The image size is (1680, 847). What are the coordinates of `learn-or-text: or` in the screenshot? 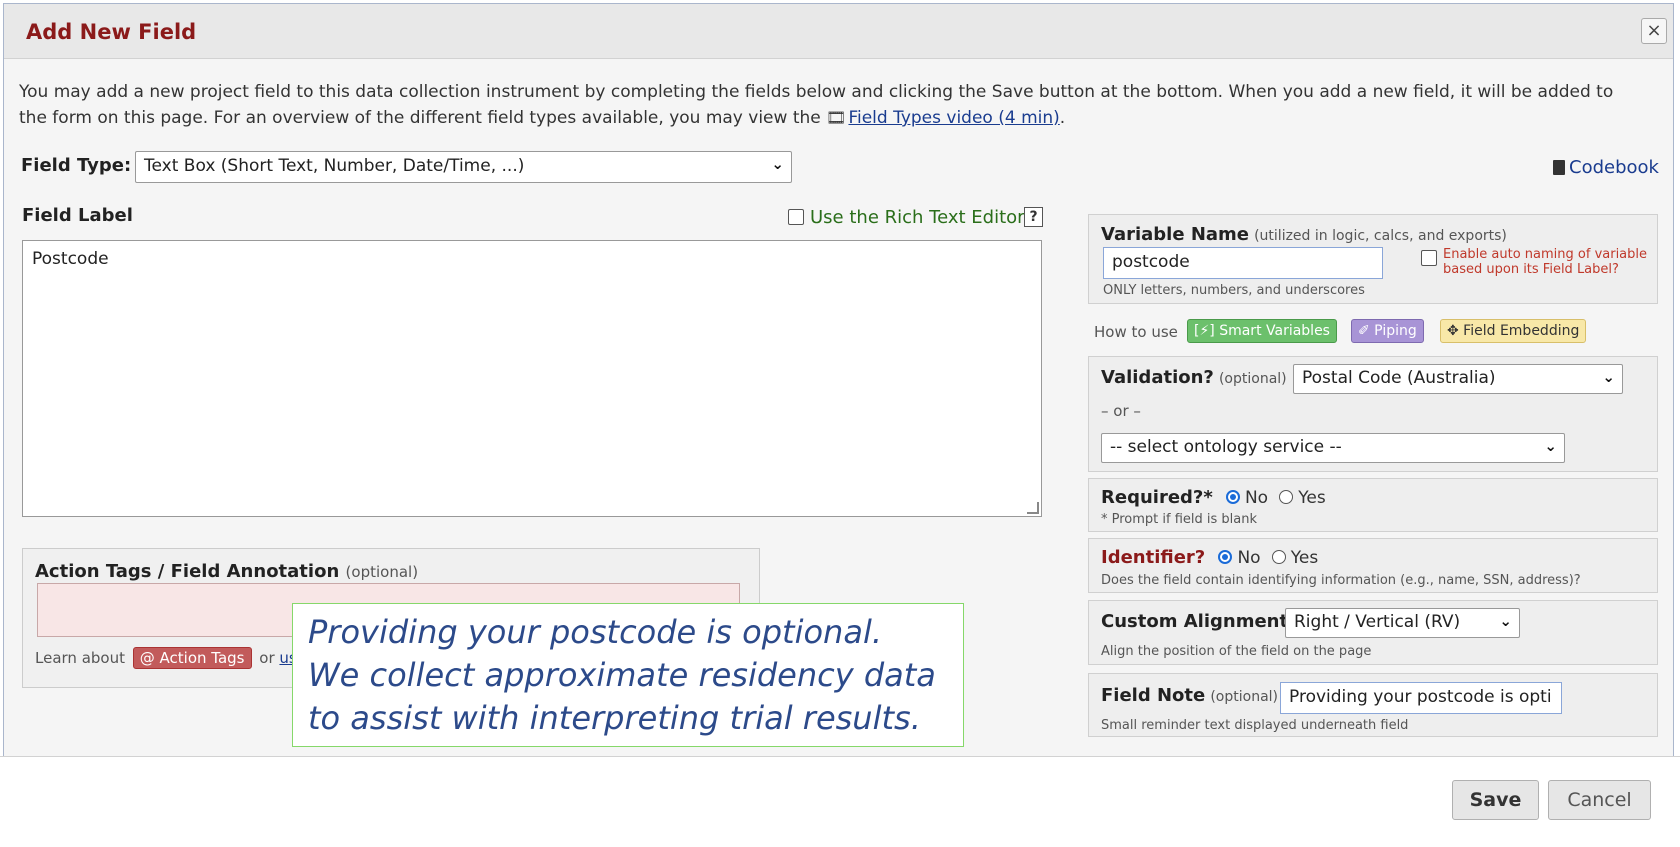 It's located at (267, 658).